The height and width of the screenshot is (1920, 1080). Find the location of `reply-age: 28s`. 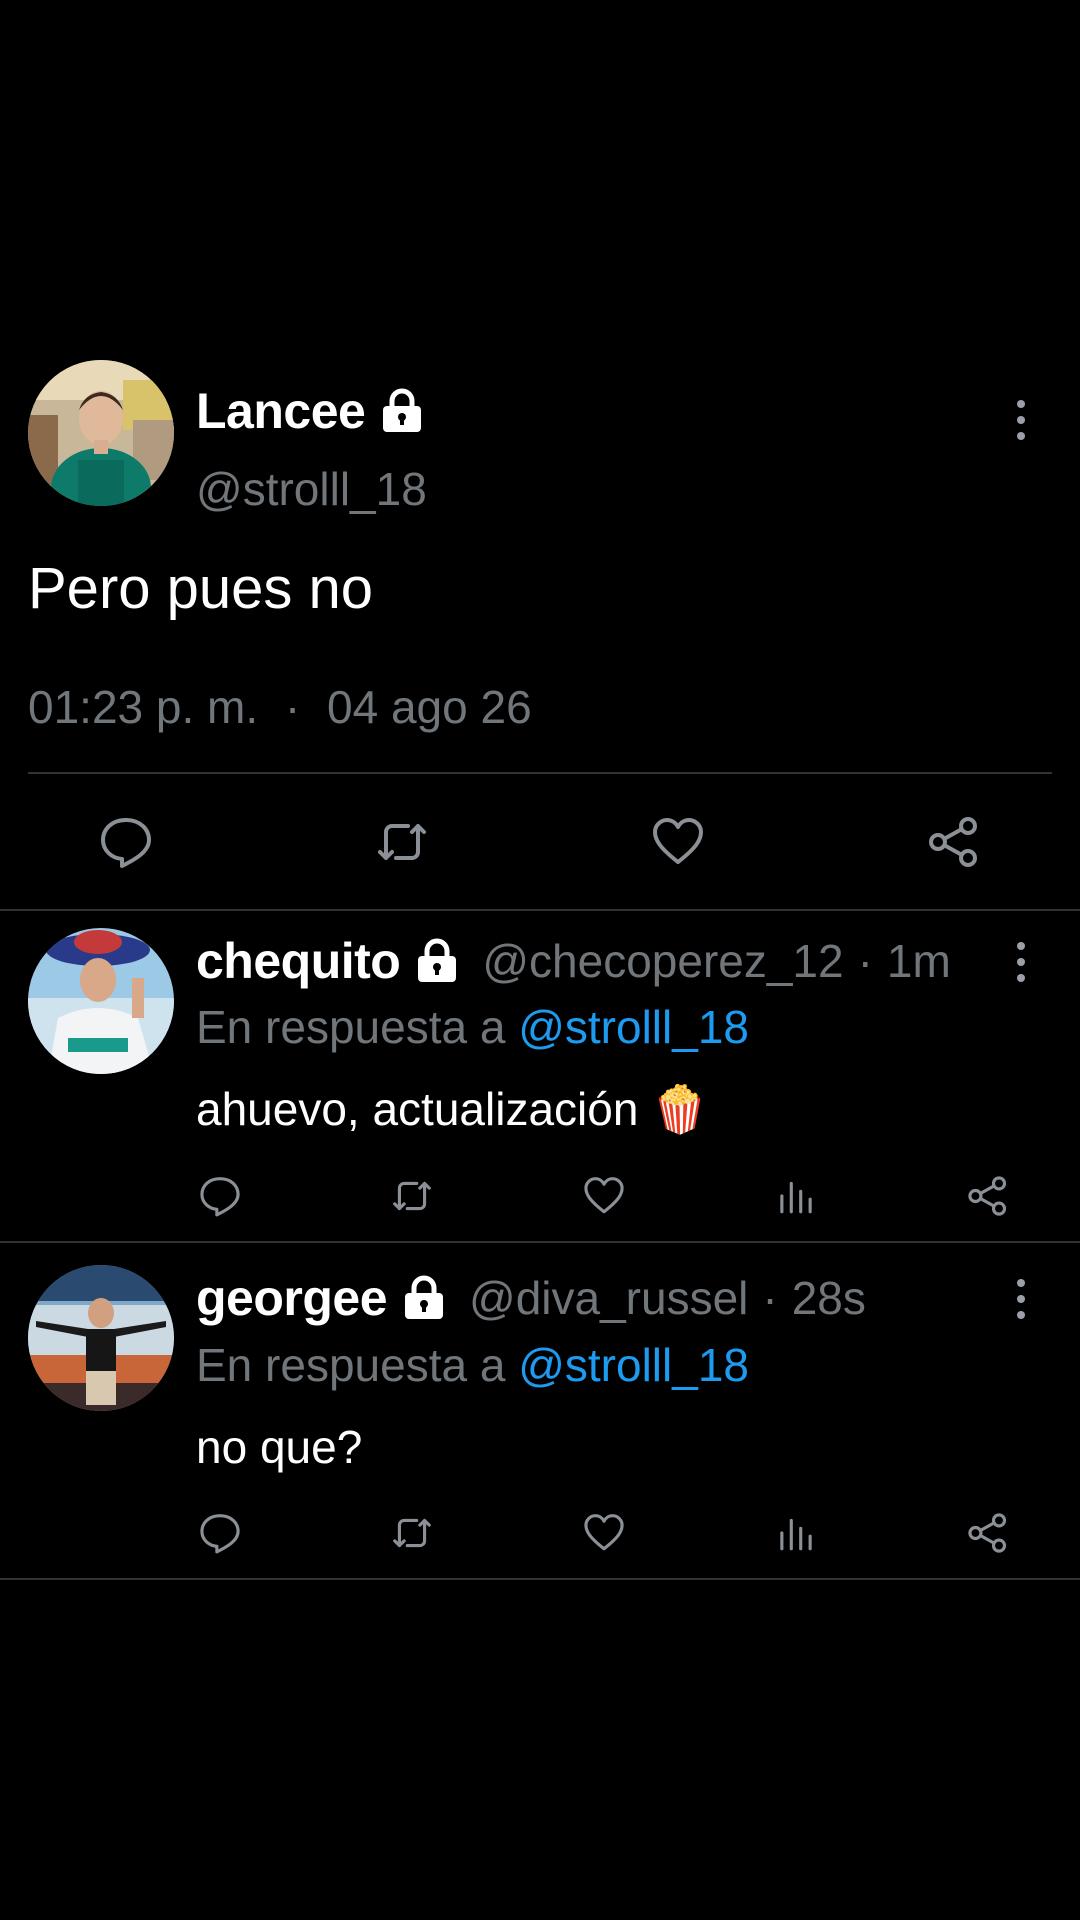

reply-age: 28s is located at coordinates (828, 1298).